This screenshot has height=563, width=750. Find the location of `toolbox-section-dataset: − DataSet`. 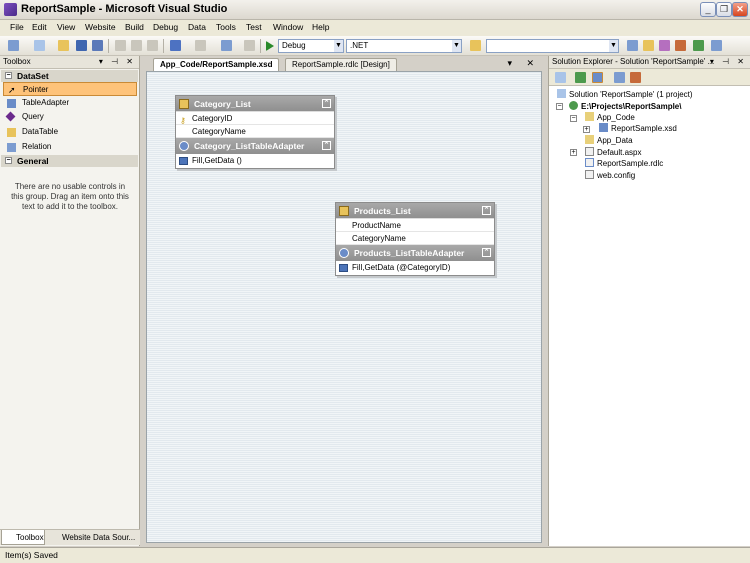

toolbox-section-dataset: − DataSet is located at coordinates (69, 76).